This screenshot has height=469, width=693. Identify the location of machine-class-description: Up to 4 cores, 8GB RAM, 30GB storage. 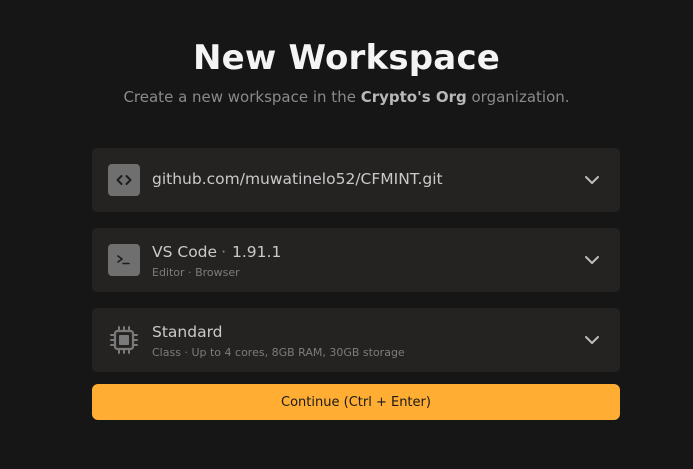
(298, 352).